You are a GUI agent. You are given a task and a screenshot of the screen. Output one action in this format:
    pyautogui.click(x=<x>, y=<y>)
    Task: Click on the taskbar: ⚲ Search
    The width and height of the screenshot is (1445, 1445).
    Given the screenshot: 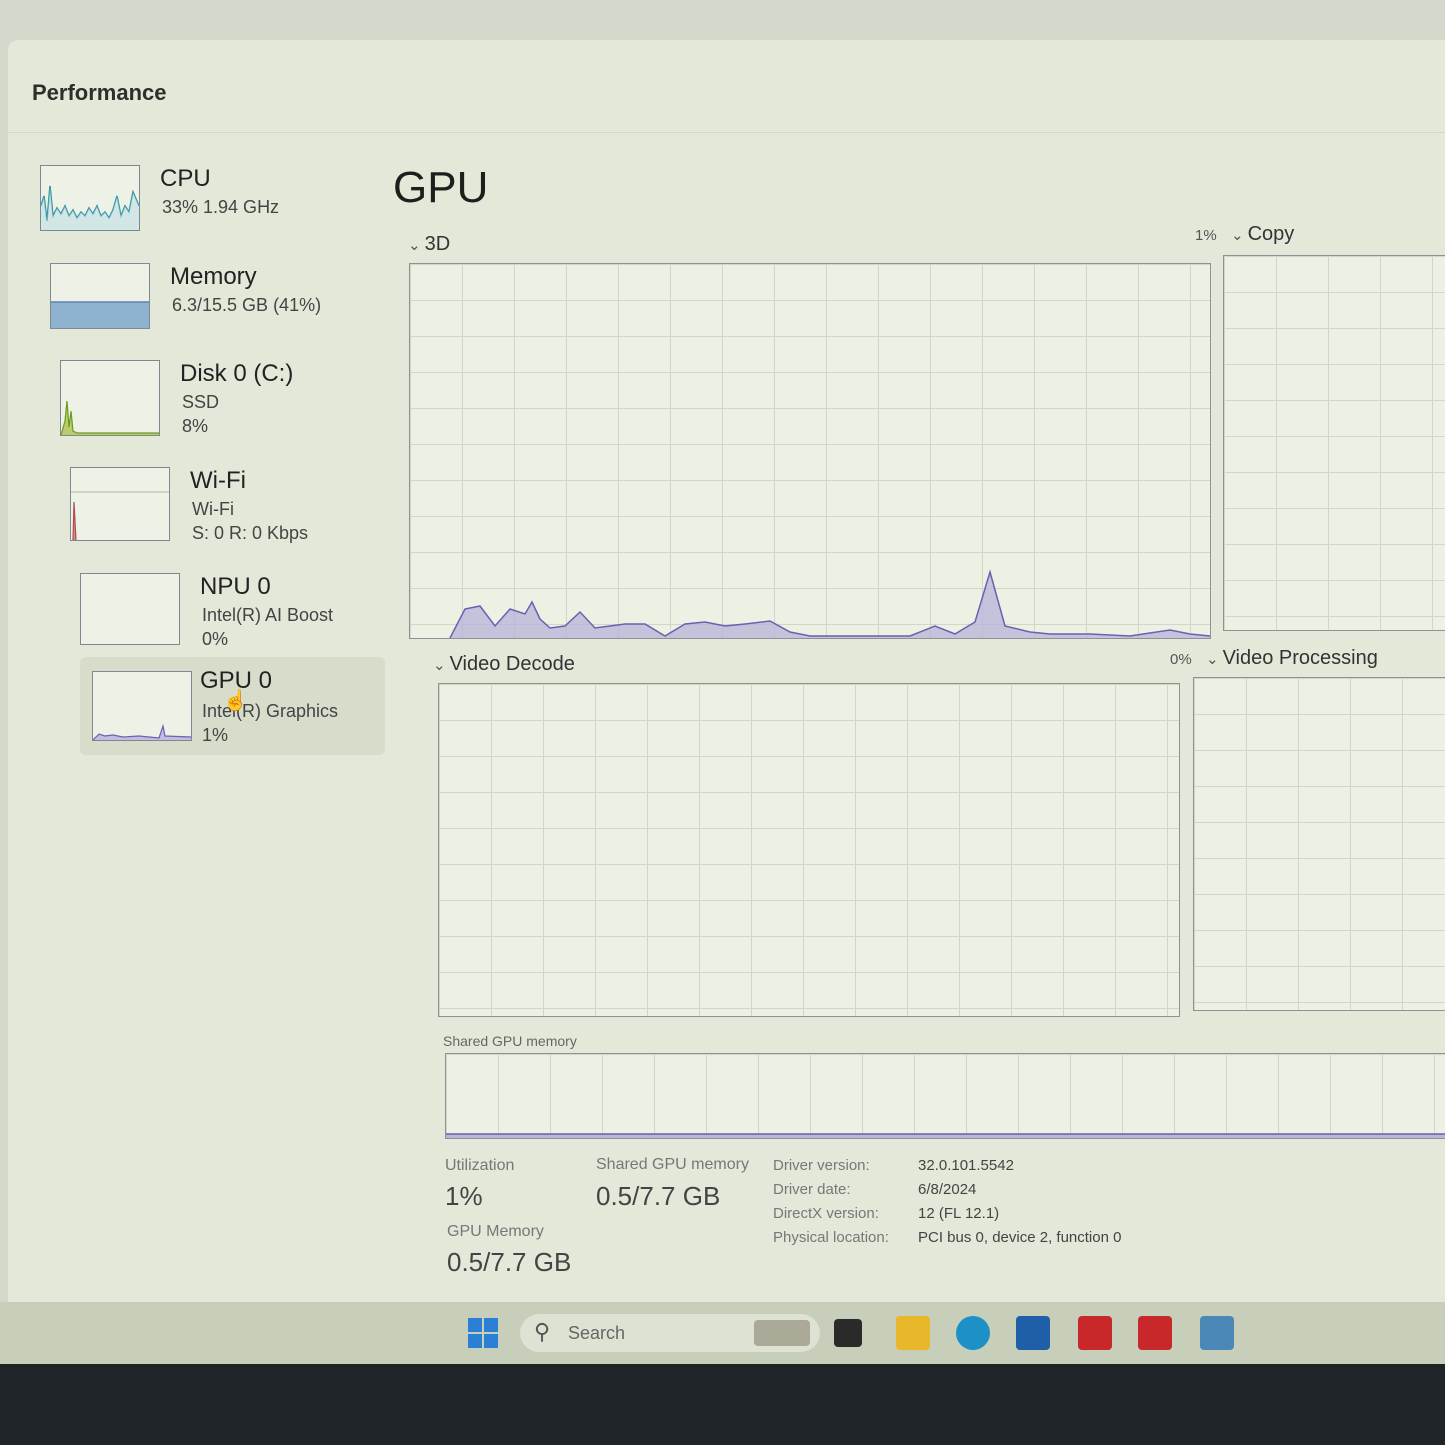 What is the action you would take?
    pyautogui.click(x=722, y=1333)
    